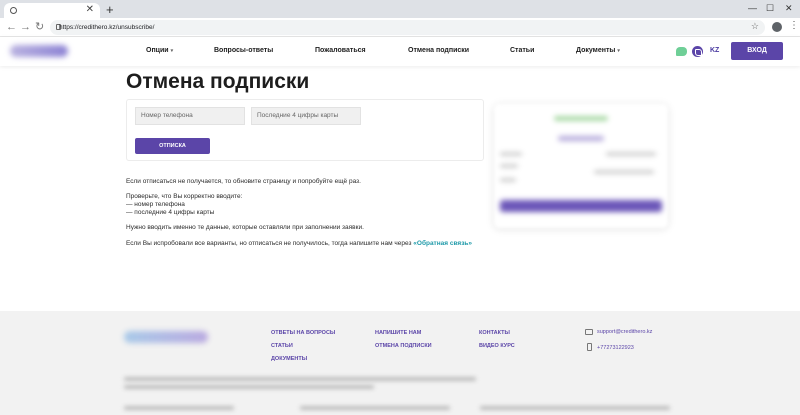 The image size is (800, 415). What do you see at coordinates (340, 51) in the screenshot?
I see `nav-complain: Пожаловаться` at bounding box center [340, 51].